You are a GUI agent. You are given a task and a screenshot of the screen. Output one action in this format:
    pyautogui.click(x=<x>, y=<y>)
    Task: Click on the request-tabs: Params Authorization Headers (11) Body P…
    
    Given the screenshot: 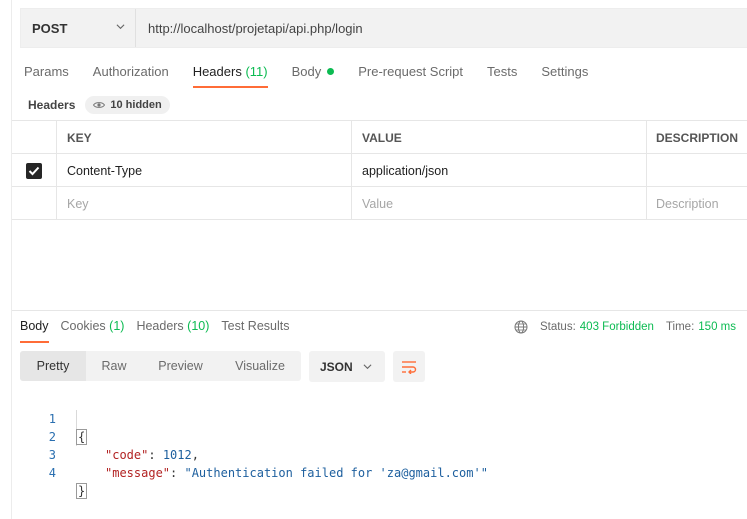 What is the action you would take?
    pyautogui.click(x=318, y=76)
    